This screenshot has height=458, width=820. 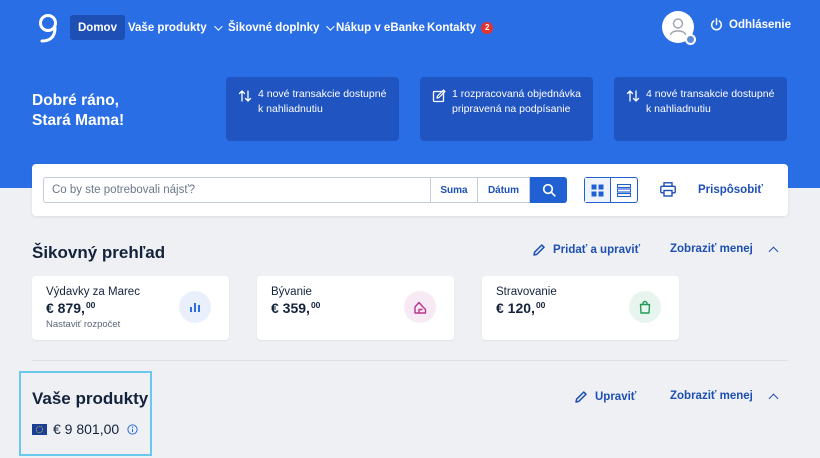 What do you see at coordinates (39, 429) in the screenshot?
I see `eu-flag-icon` at bounding box center [39, 429].